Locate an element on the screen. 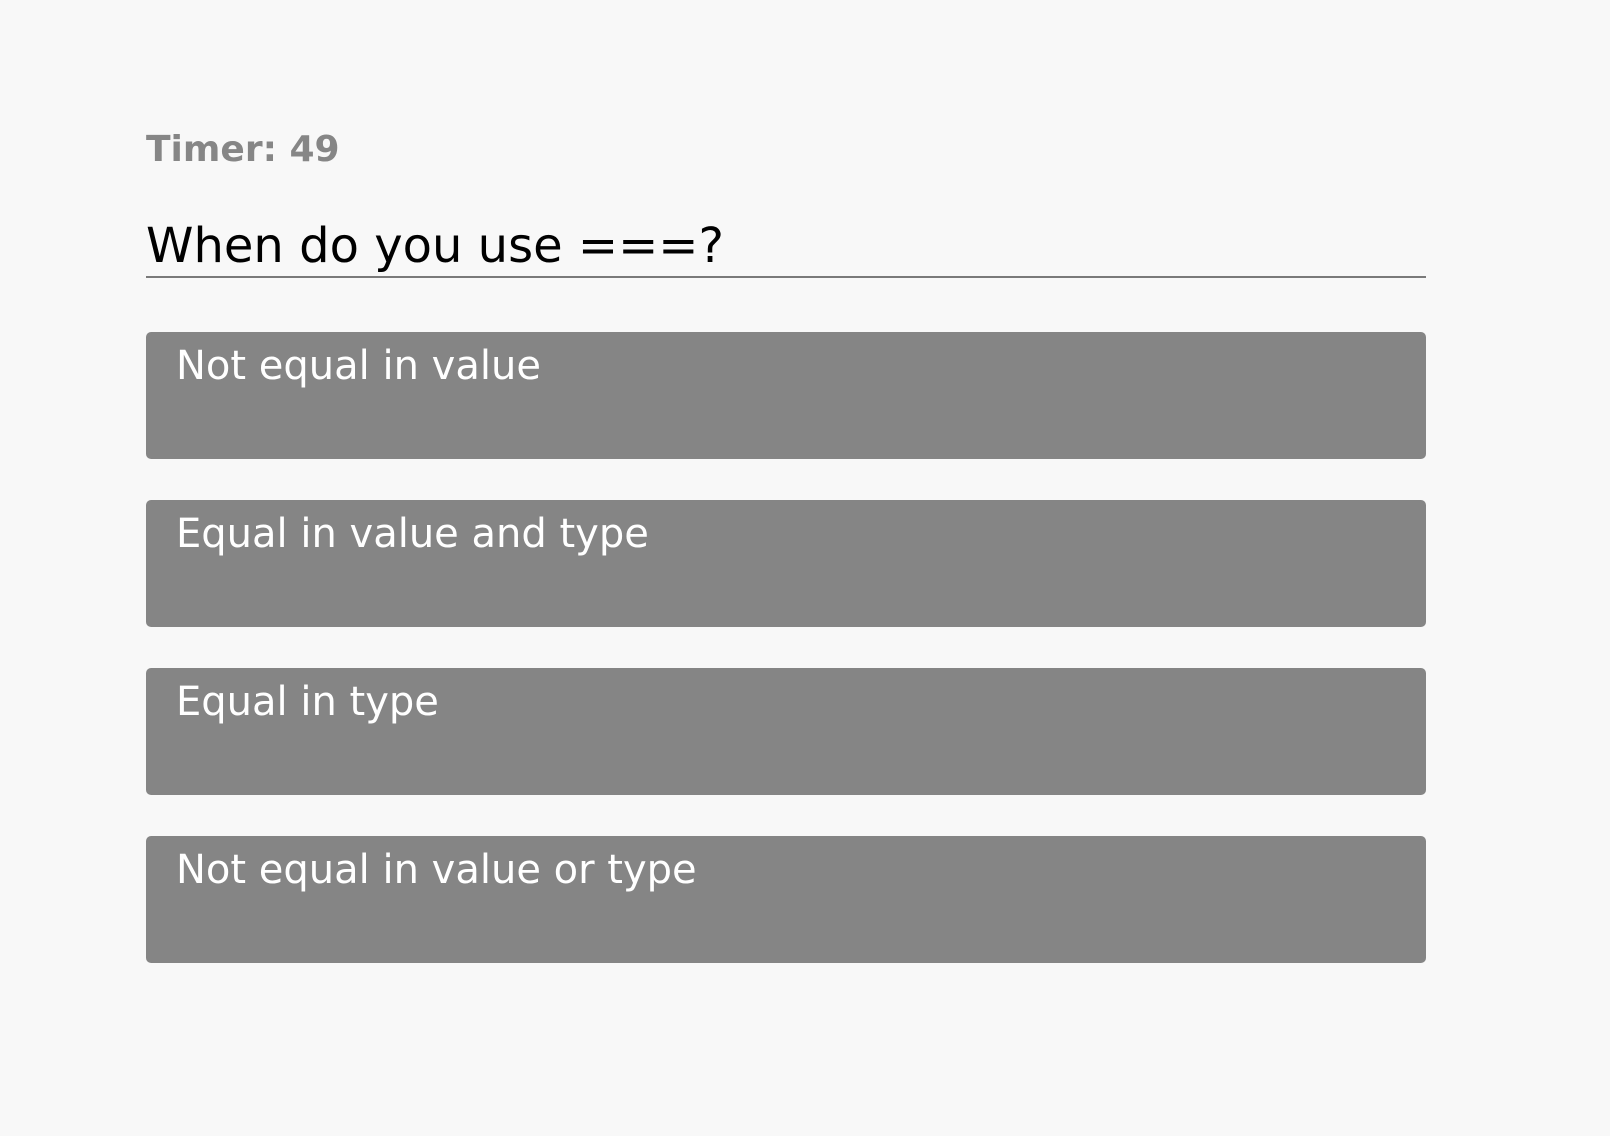 The height and width of the screenshot is (1136, 1610). timer-label: Timer: 49 is located at coordinates (243, 149).